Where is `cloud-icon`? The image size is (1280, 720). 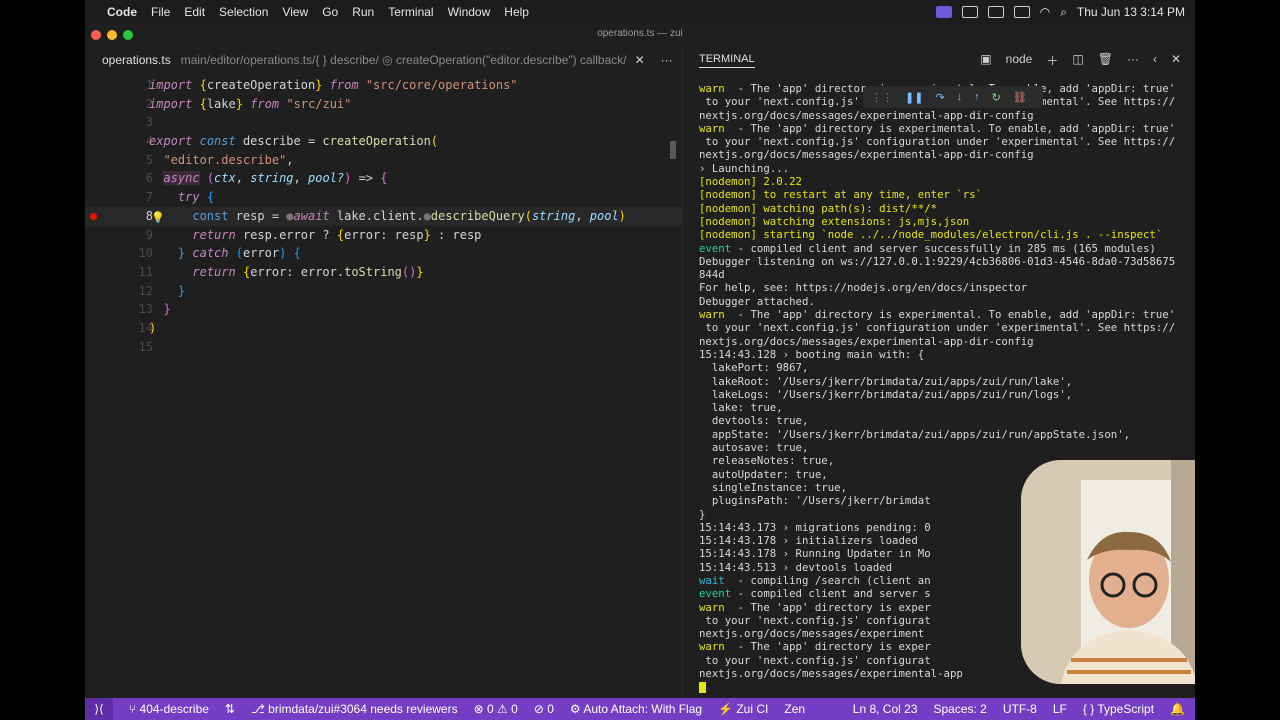 cloud-icon is located at coordinates (995, 12).